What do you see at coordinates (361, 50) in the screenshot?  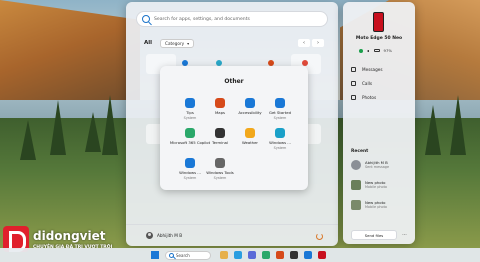 I see `connected-icon` at bounding box center [361, 50].